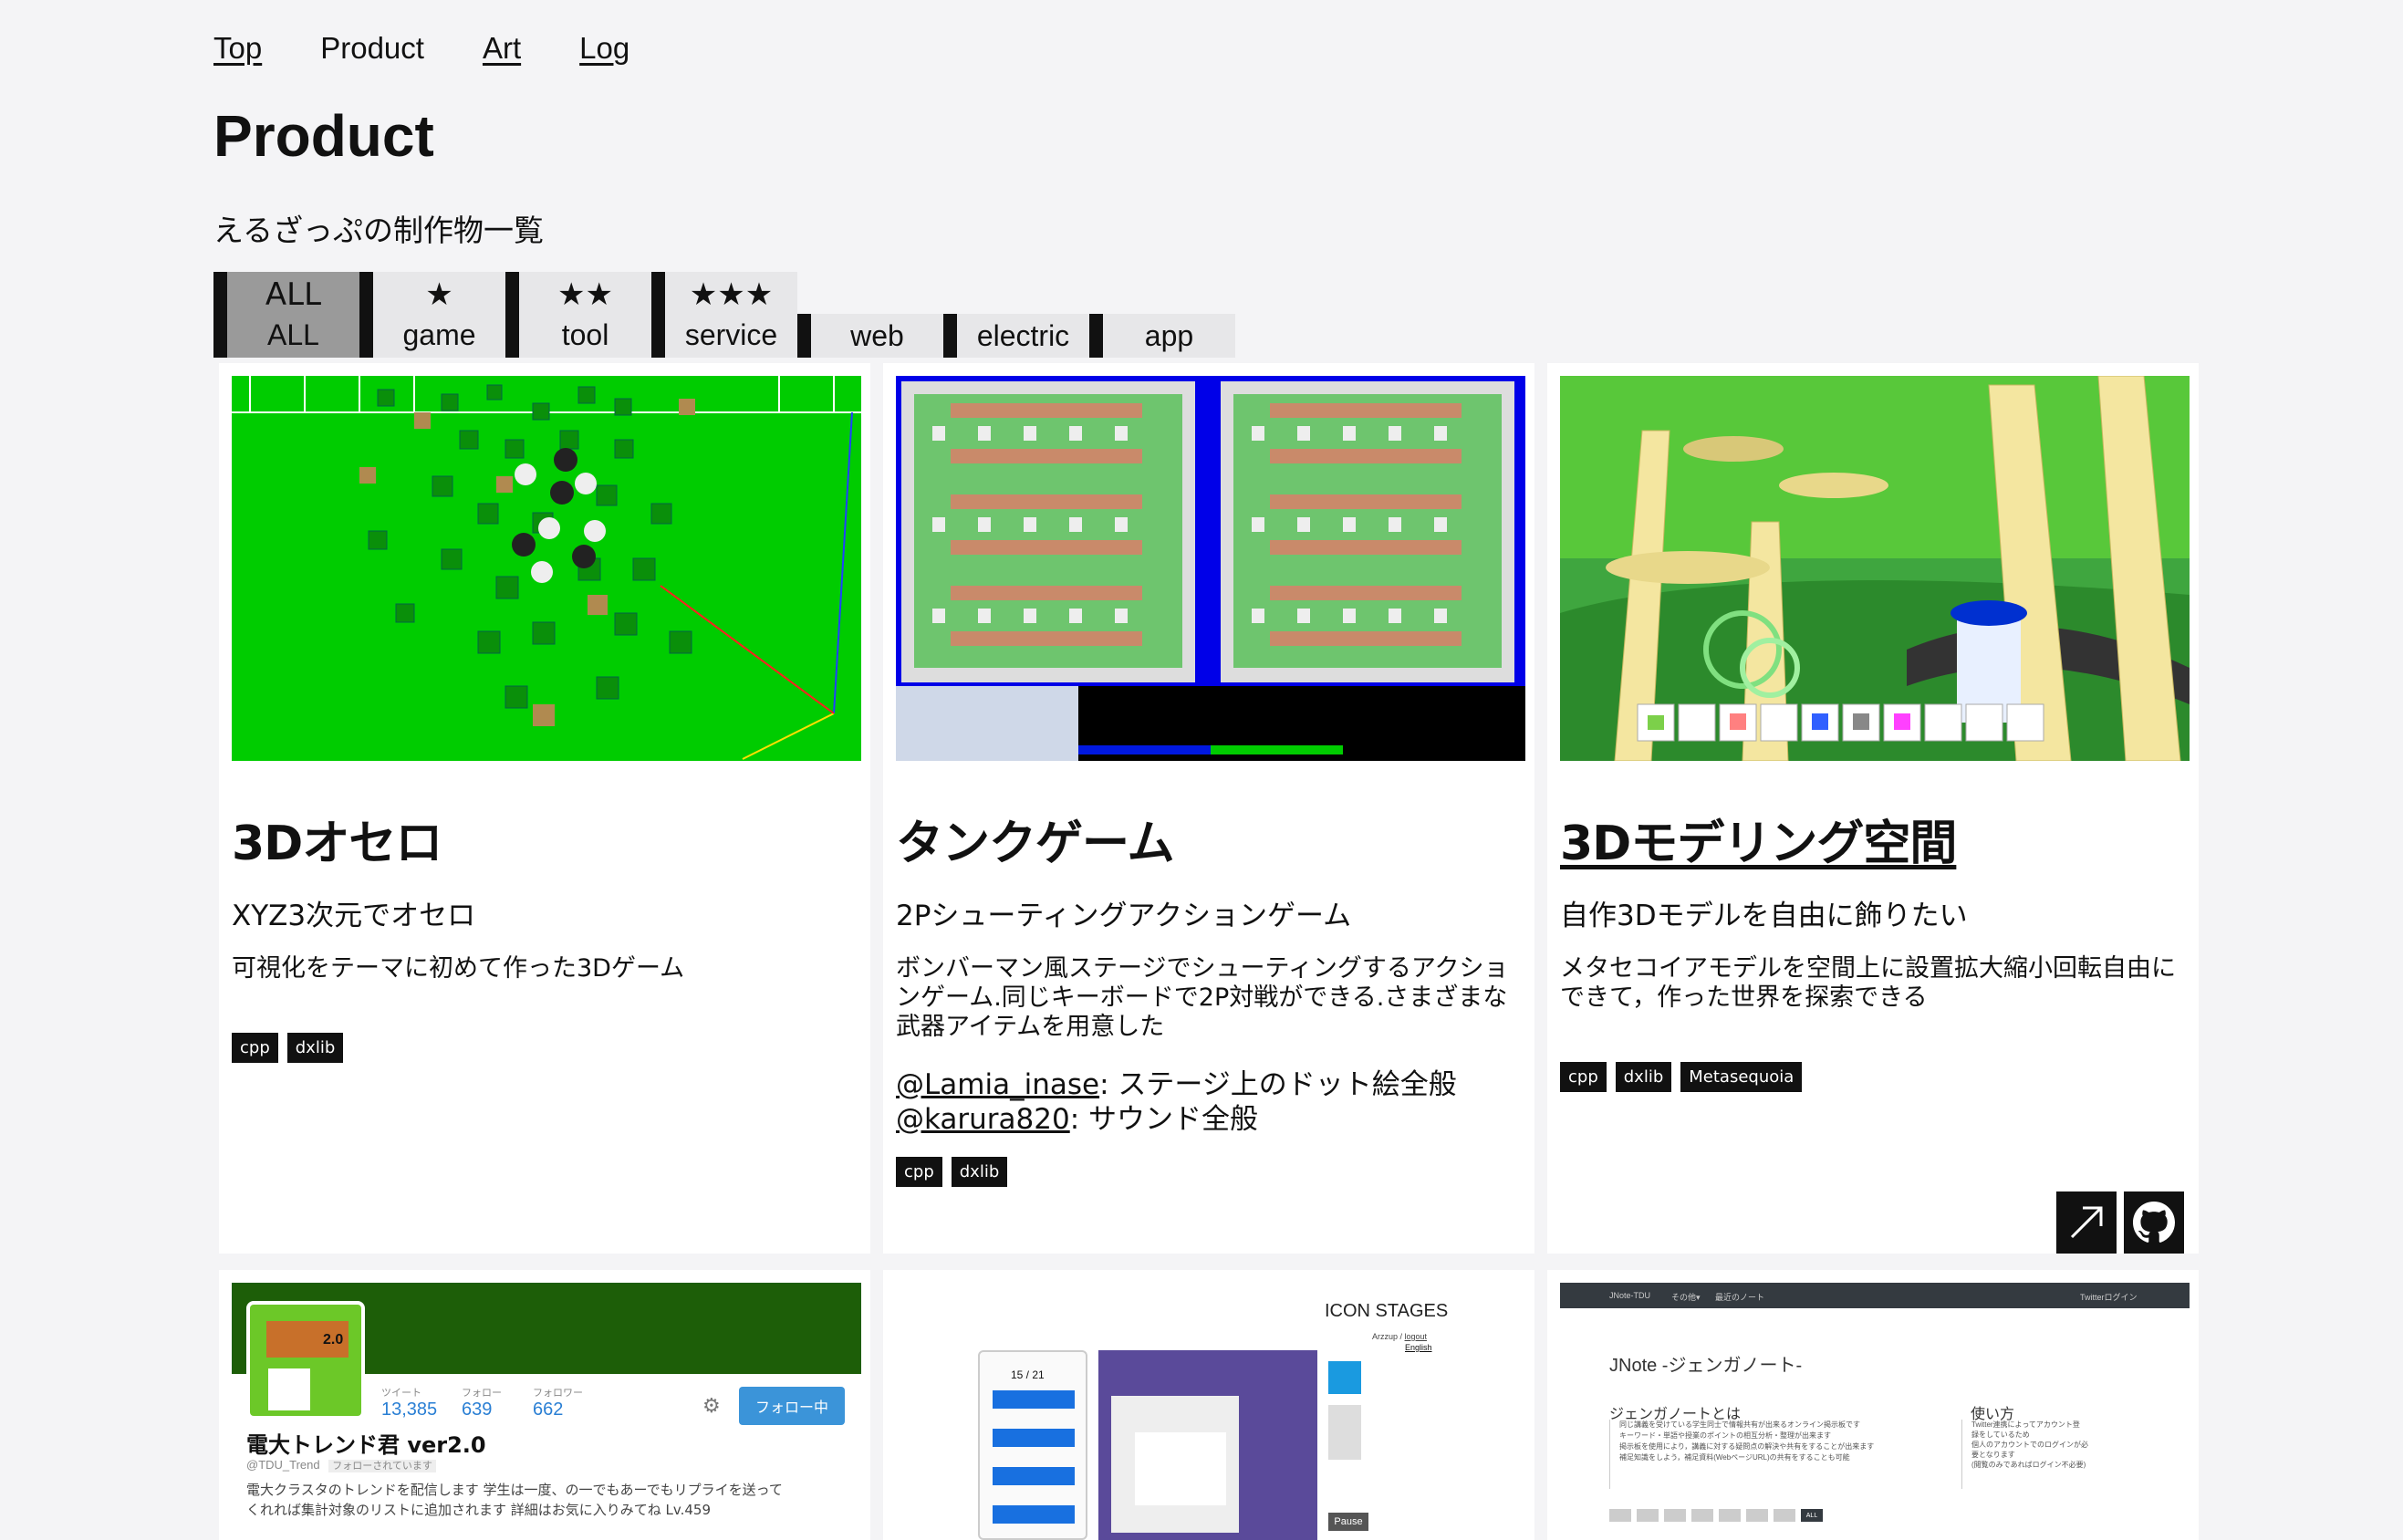 The height and width of the screenshot is (1540, 2403). What do you see at coordinates (877, 335) in the screenshot?
I see `filter-web-label: web` at bounding box center [877, 335].